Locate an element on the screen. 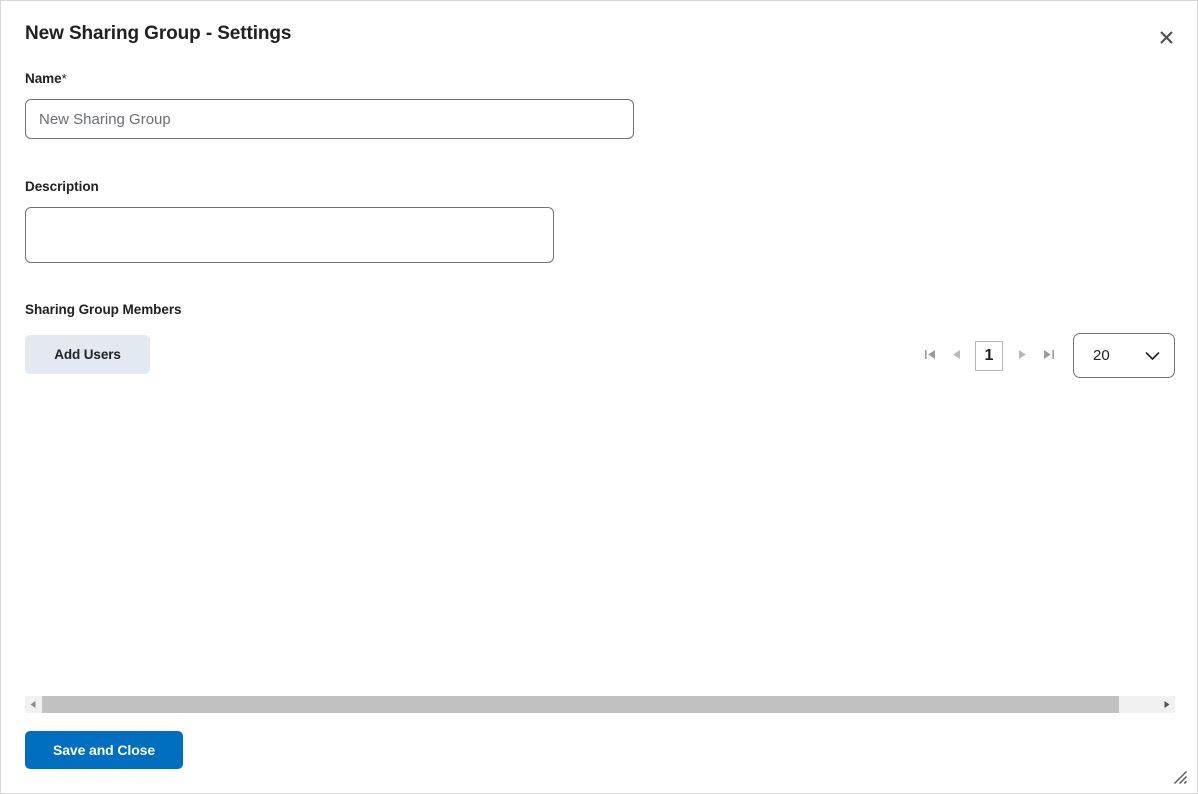 The image size is (1198, 794). add-users-button: Add Users is located at coordinates (87, 354).